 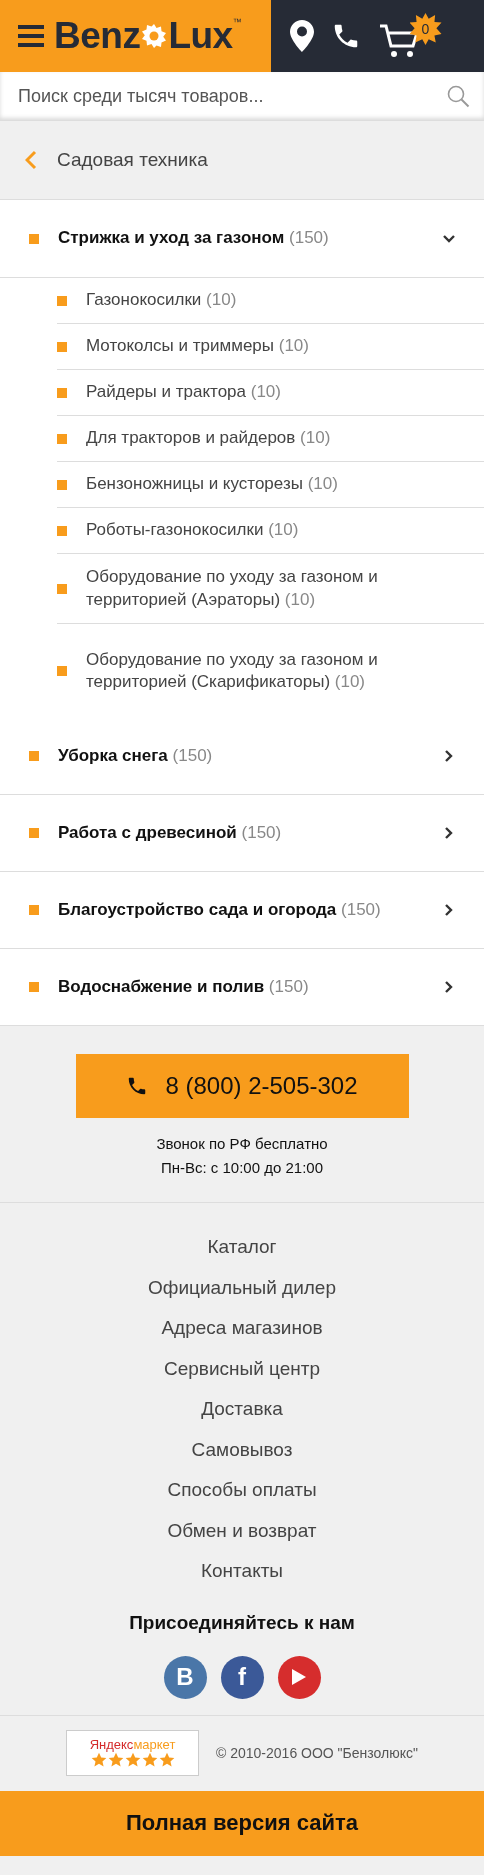 I want to click on footer-link: Обмен и возврат, so click(x=242, y=1530).